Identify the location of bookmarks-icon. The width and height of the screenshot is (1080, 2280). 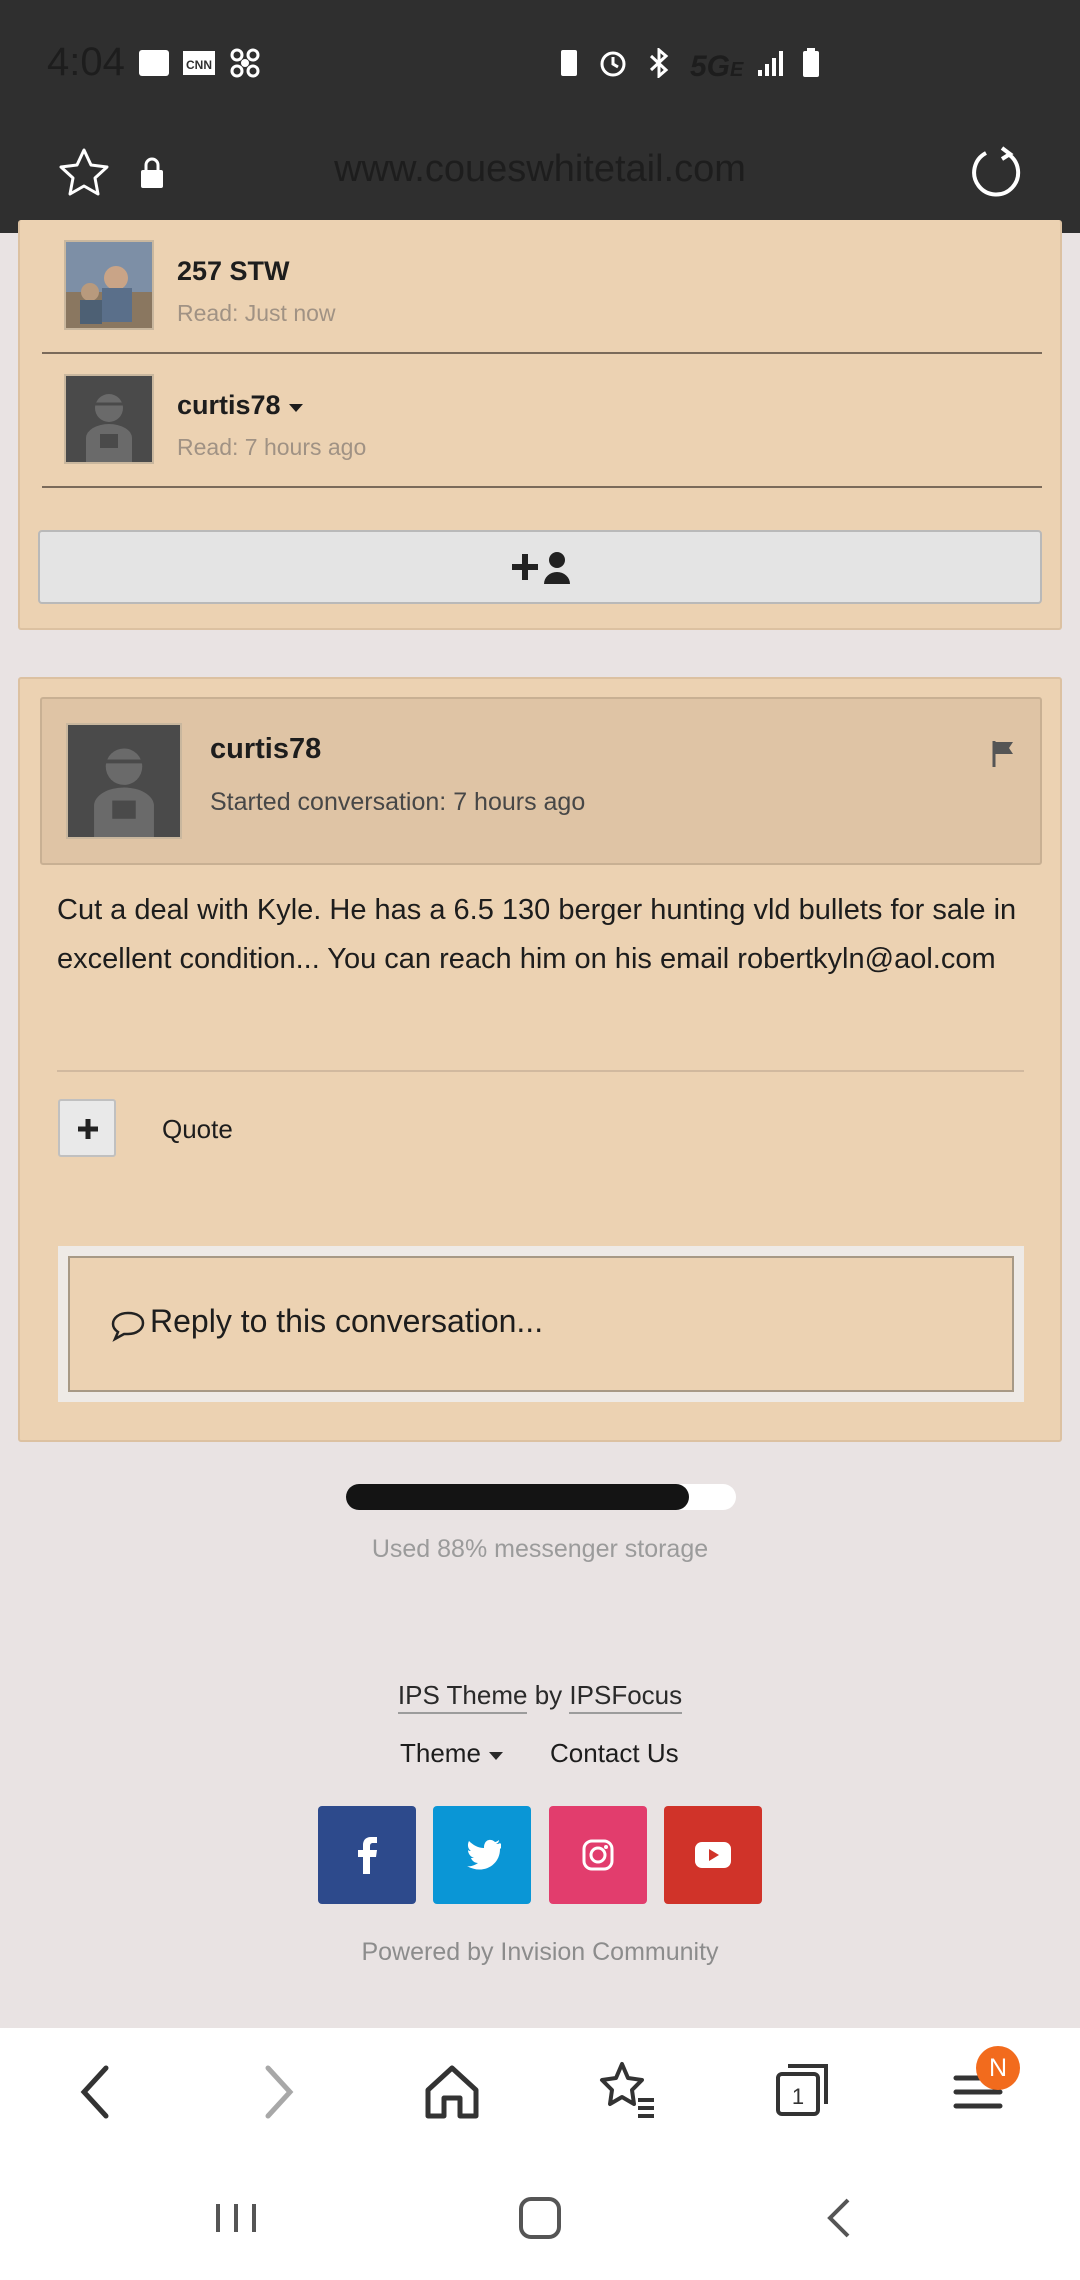
(628, 2092).